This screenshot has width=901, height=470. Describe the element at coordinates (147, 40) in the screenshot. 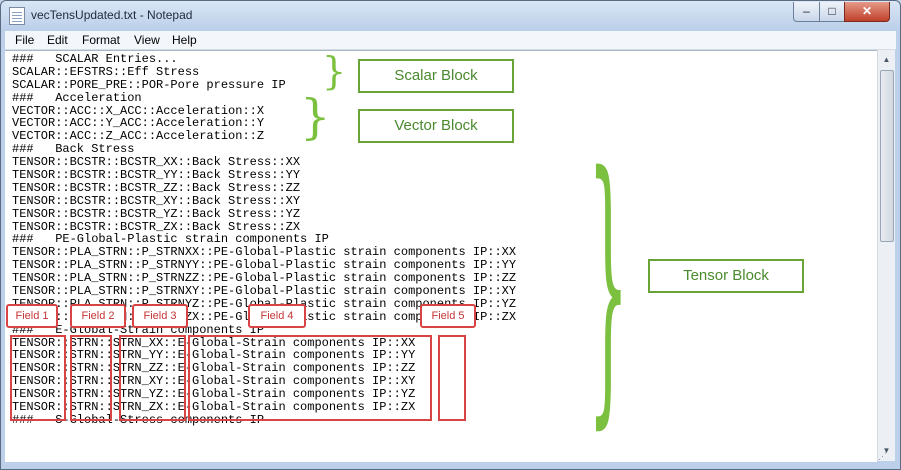

I see `menu-view: View` at that location.